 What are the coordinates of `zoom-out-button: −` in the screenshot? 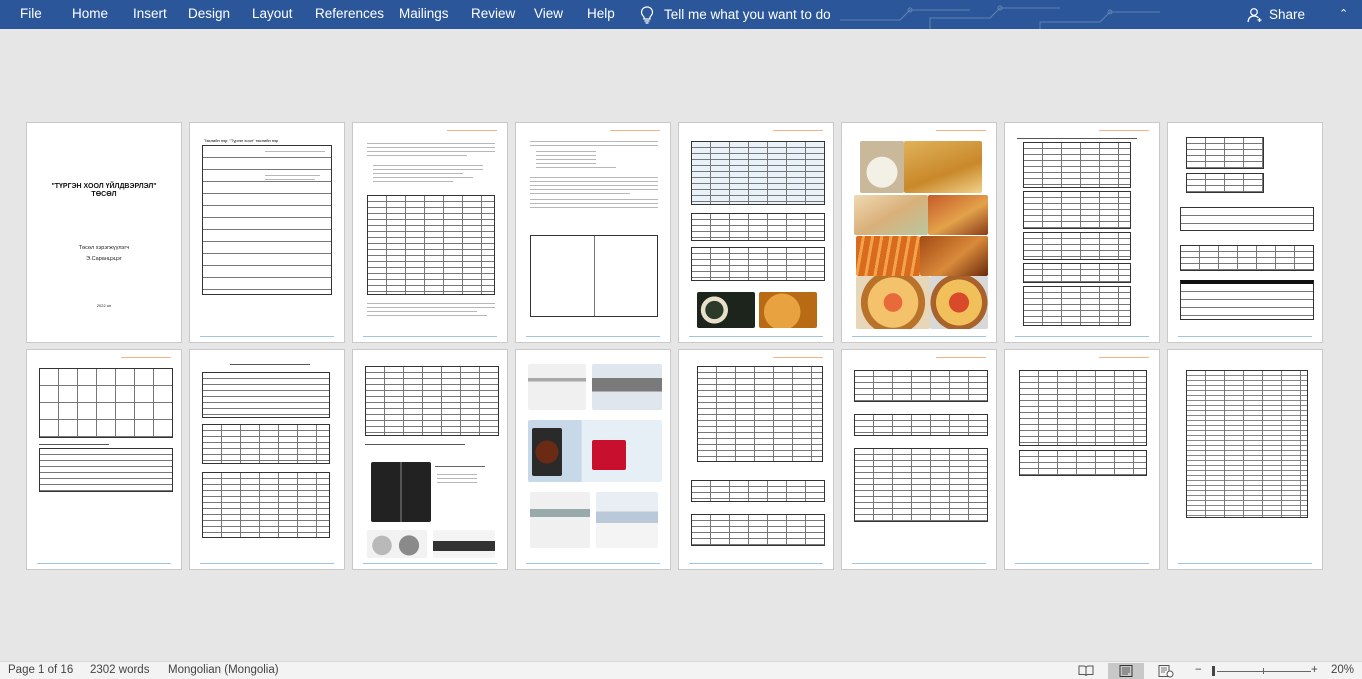 It's located at (1198, 670).